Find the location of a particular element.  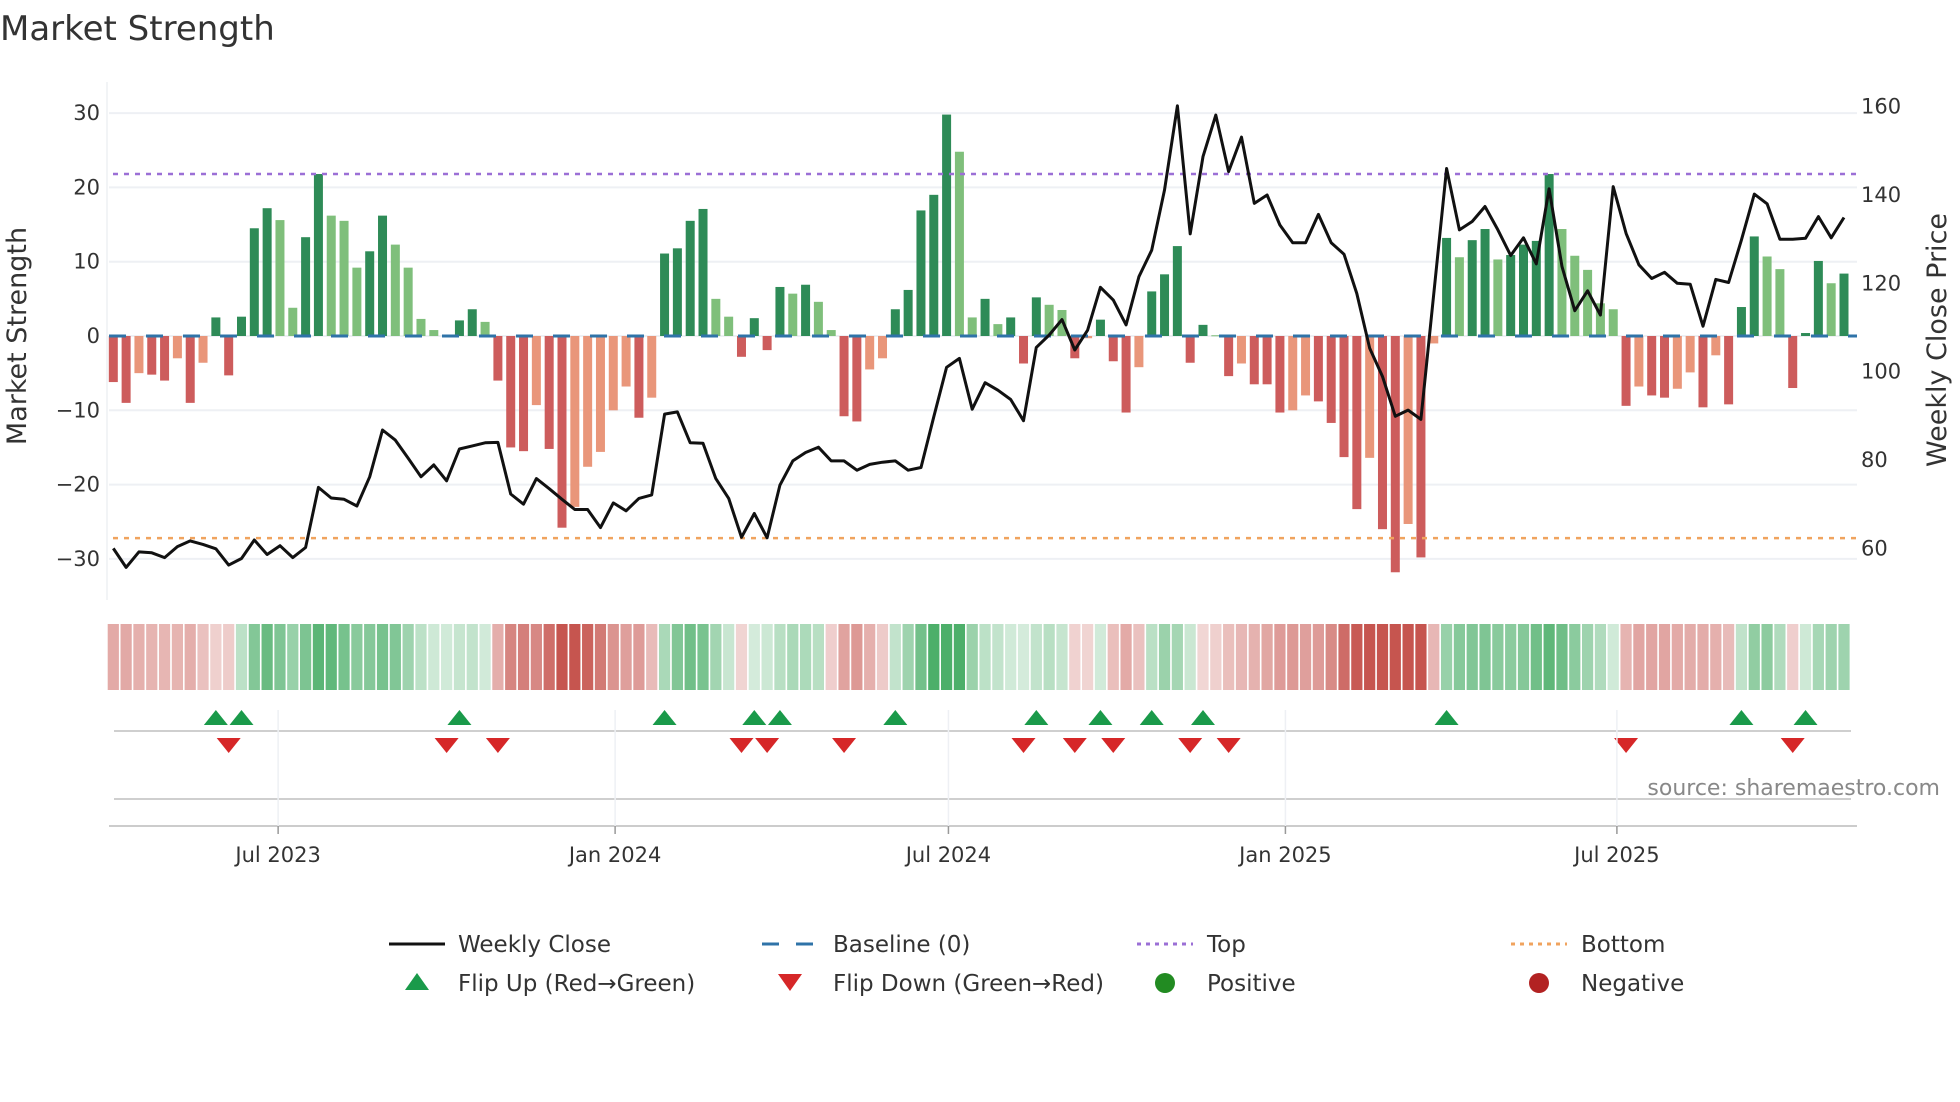

x-tick-label: Jan 2025 is located at coordinates (1284, 855).